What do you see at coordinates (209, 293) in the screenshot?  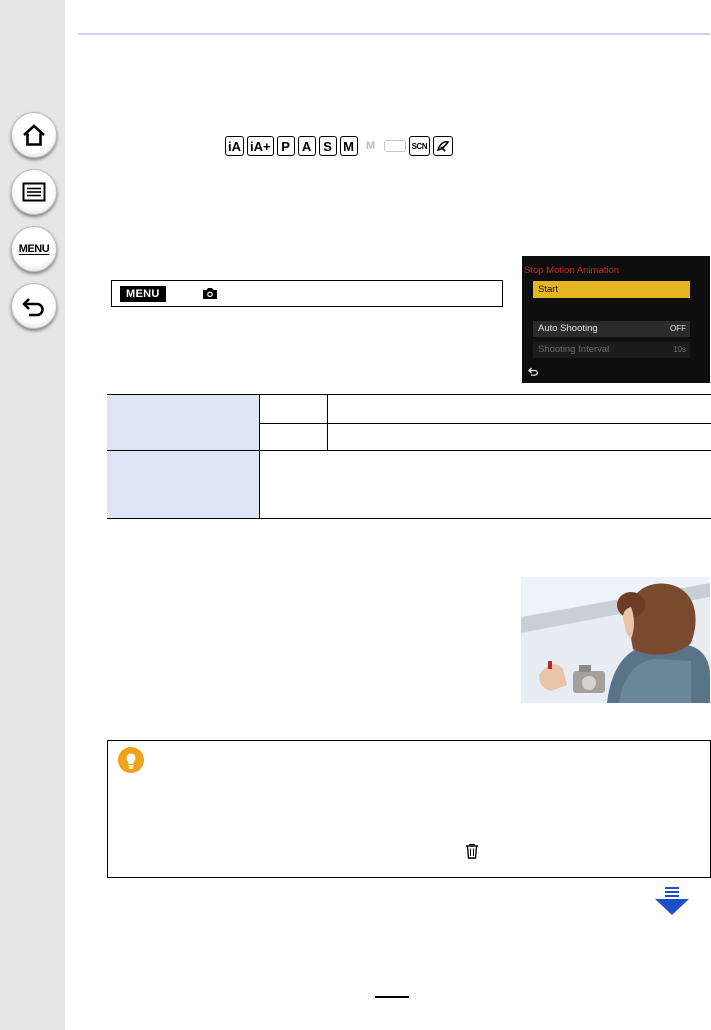 I see `camera-icon` at bounding box center [209, 293].